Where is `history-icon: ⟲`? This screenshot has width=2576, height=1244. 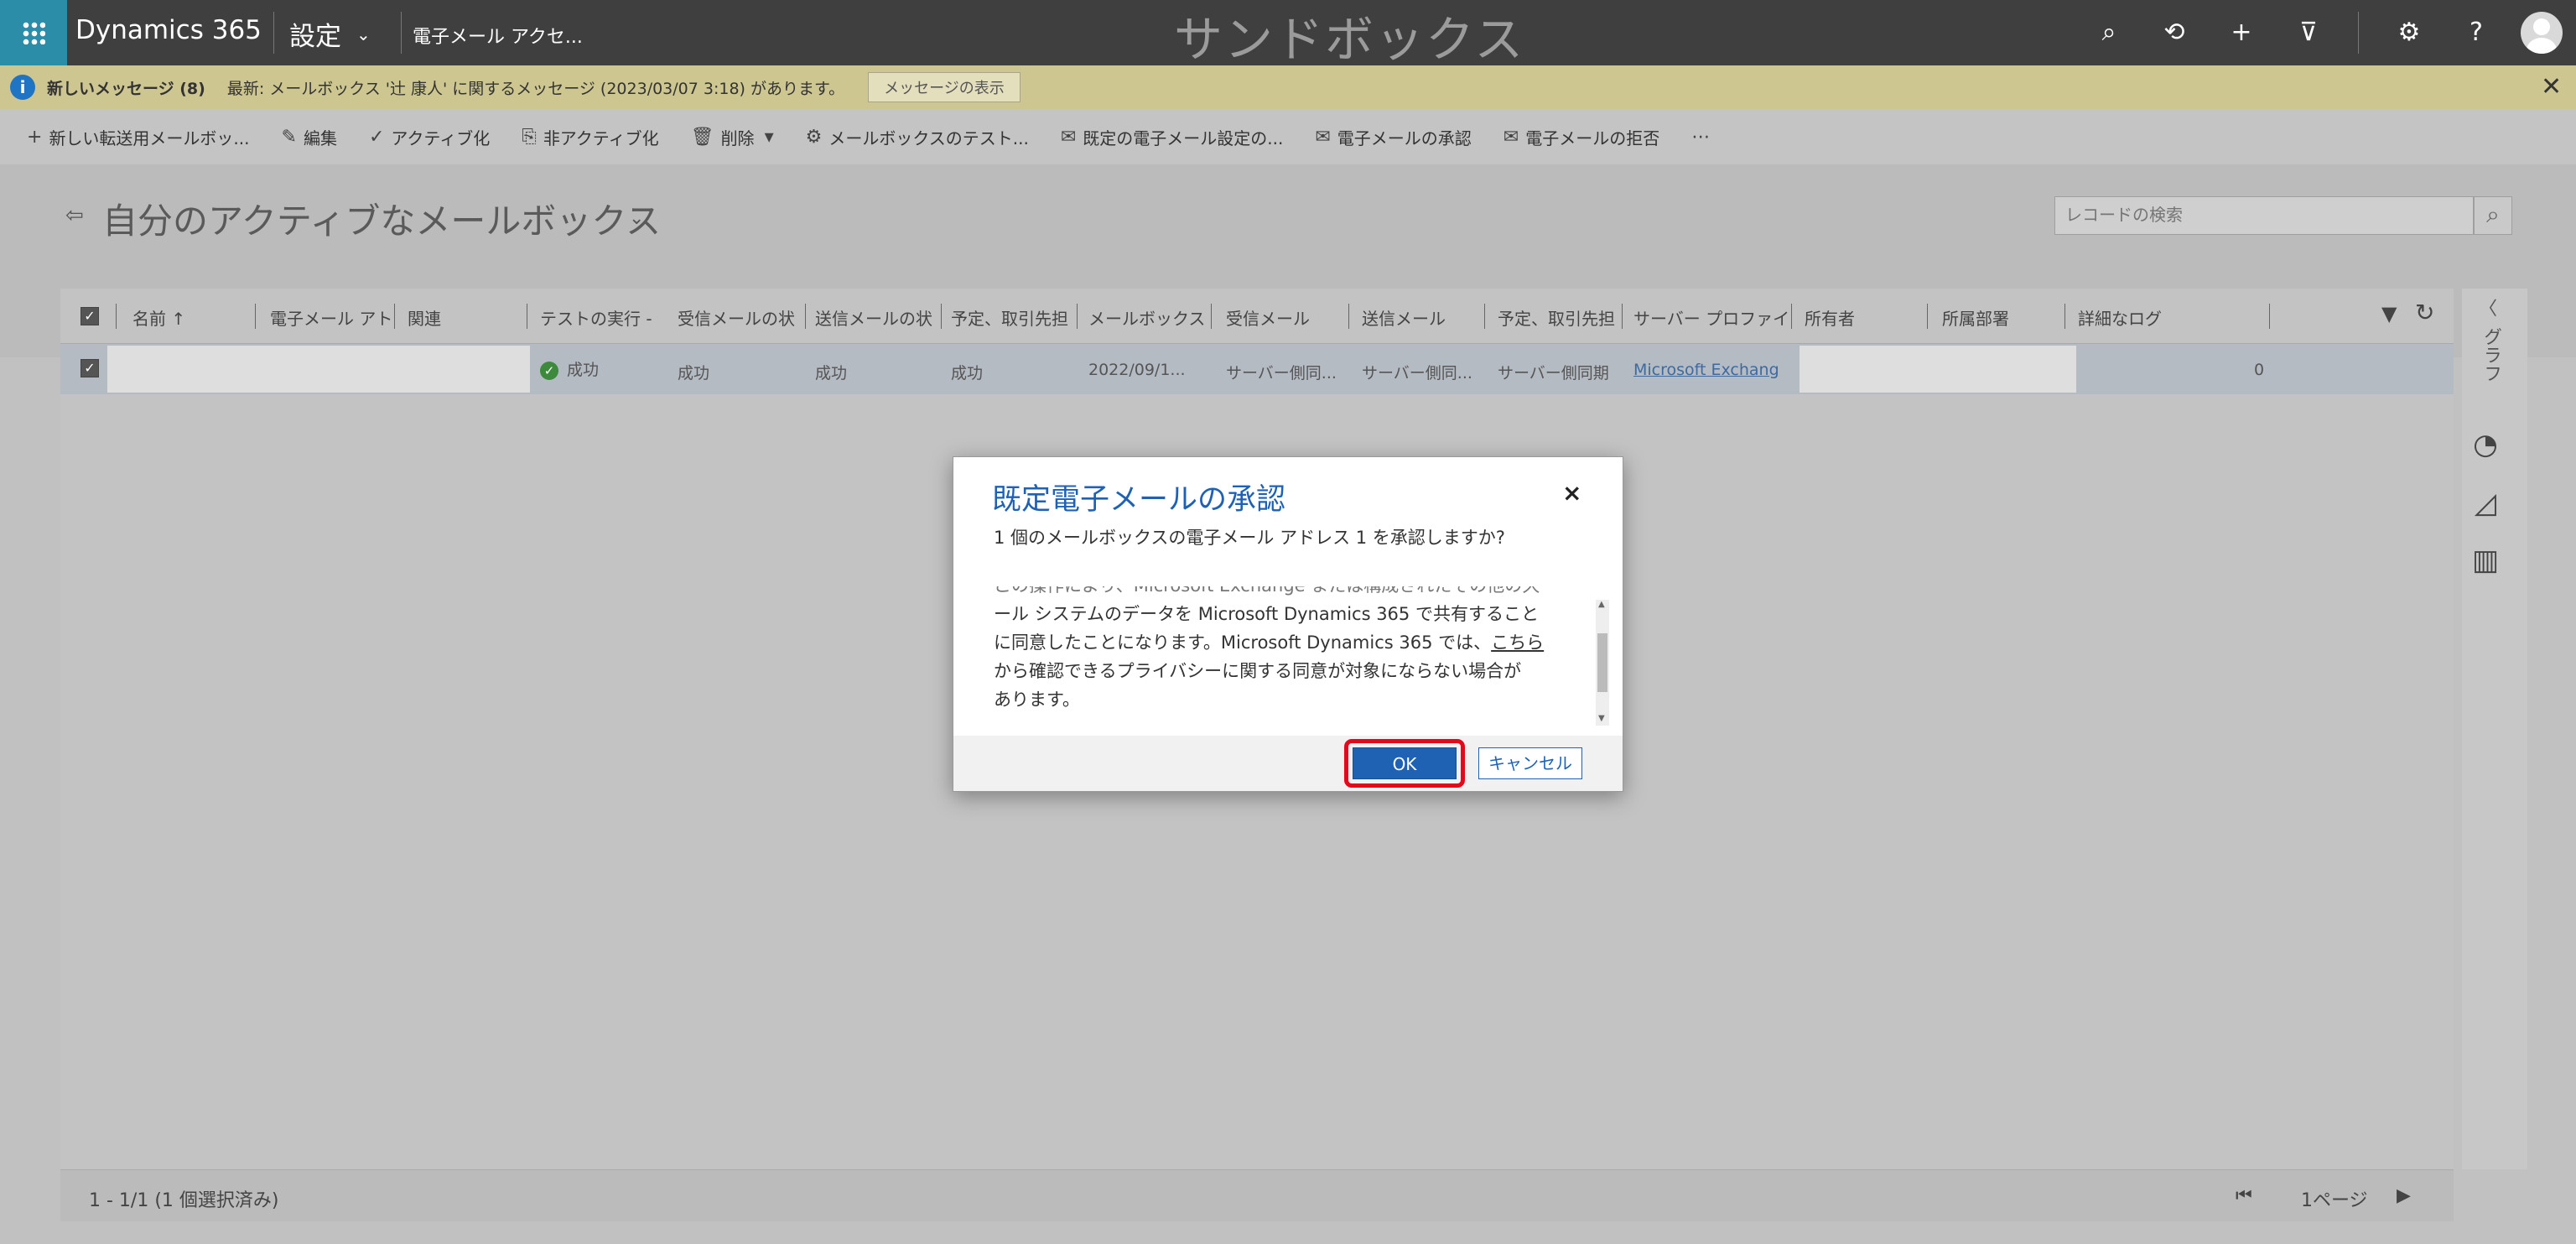
history-icon: ⟲ is located at coordinates (2174, 32).